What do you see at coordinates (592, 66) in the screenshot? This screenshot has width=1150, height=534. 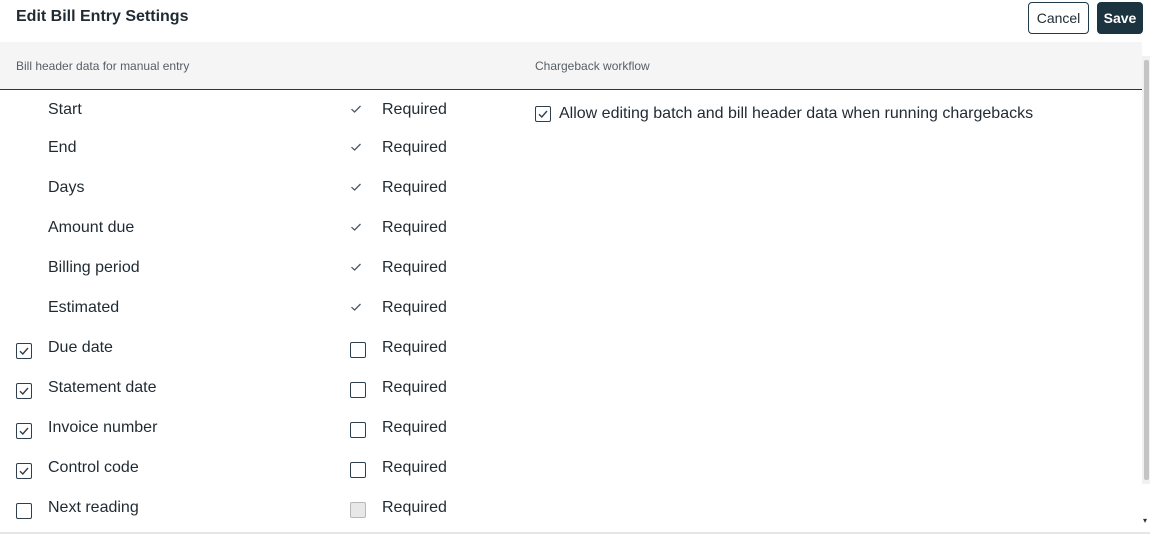 I see `chargeback-section-label: Chargeback workflow` at bounding box center [592, 66].